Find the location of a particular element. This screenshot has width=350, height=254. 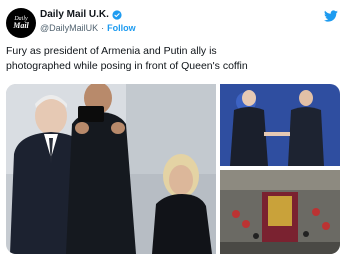

avatar-text-mail: Mail is located at coordinates (21, 25).